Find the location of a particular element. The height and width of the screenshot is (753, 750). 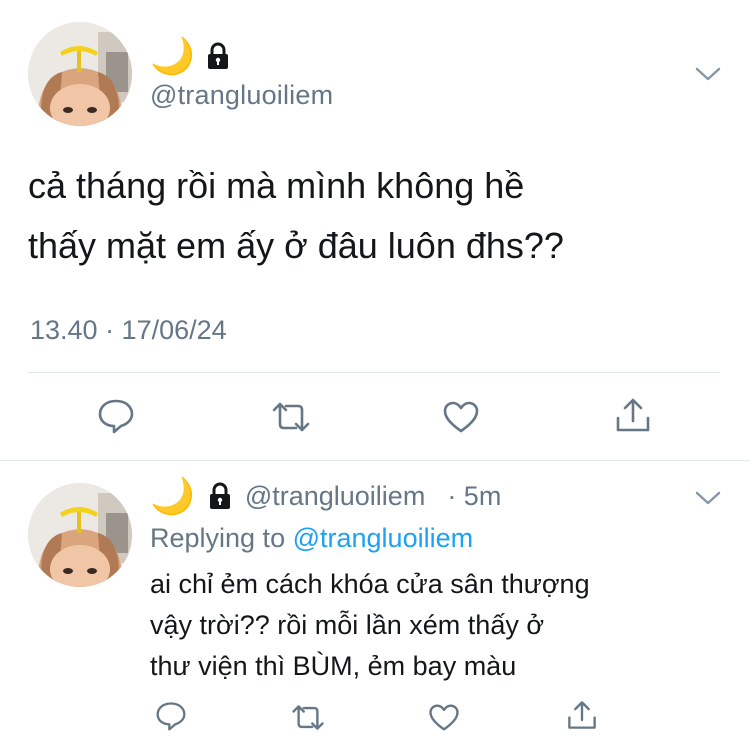

replying-prefix: Replying to is located at coordinates (218, 538).